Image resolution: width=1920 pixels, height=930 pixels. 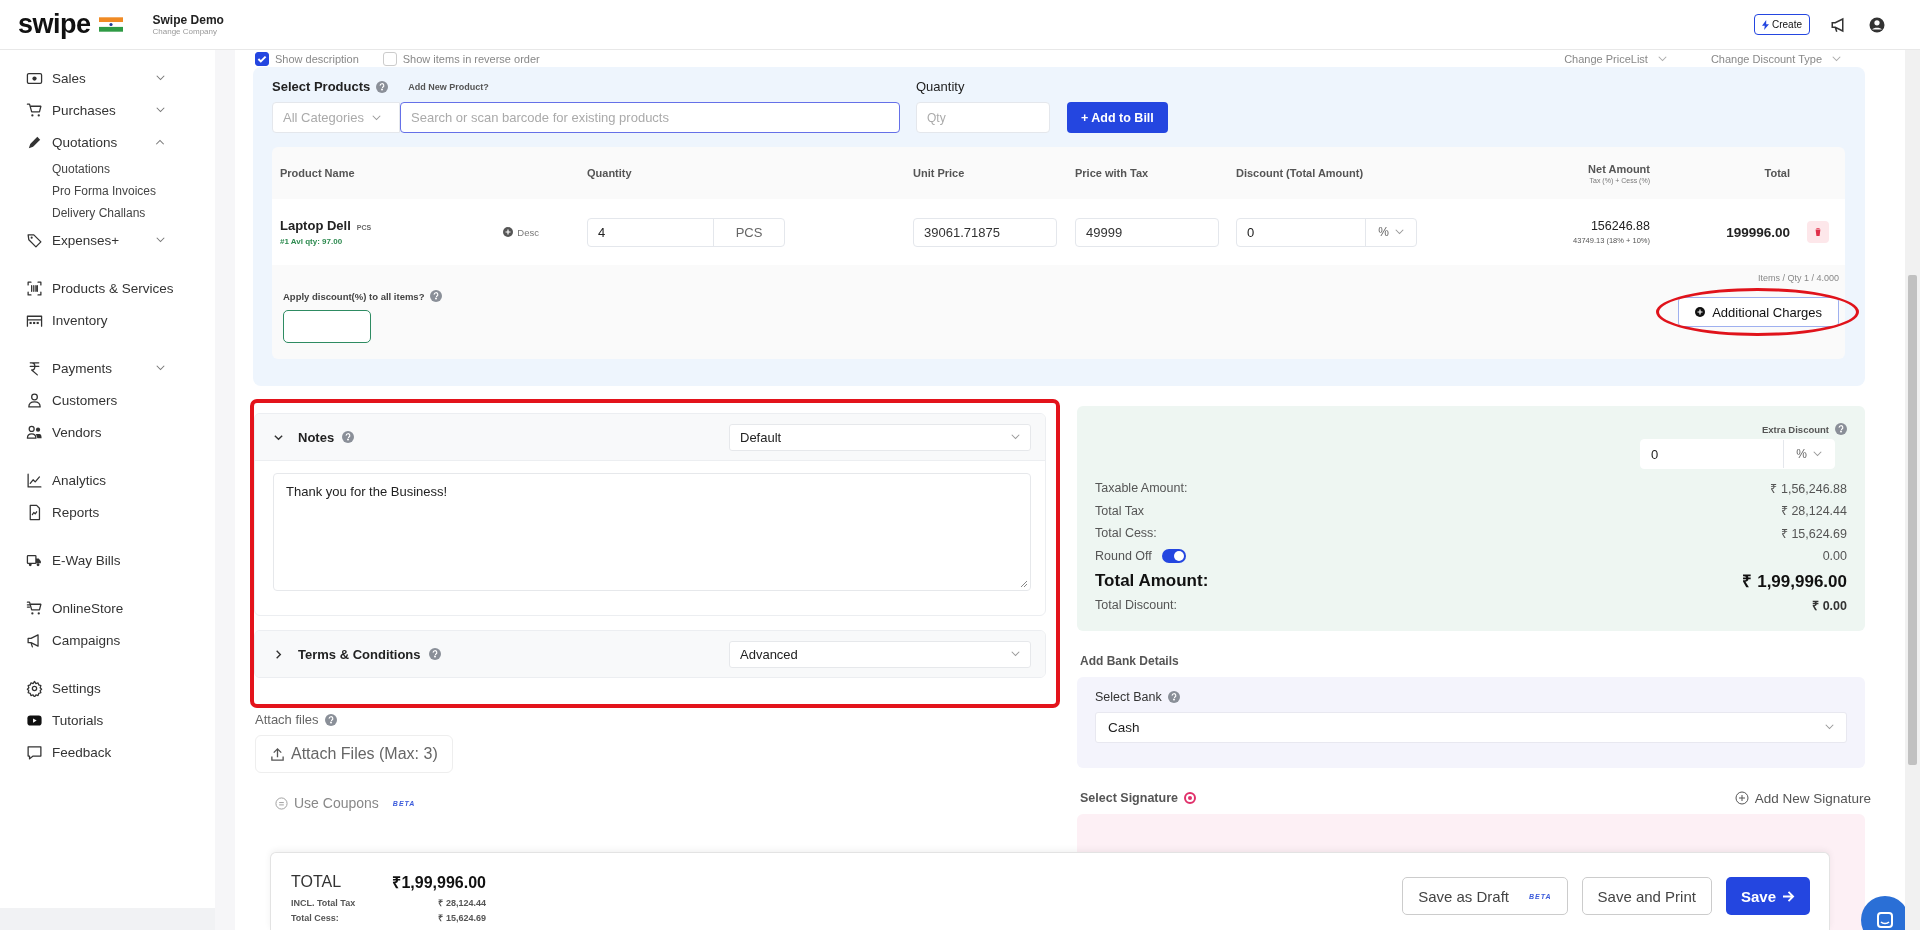 What do you see at coordinates (107, 608) in the screenshot?
I see `sidebar-item: OnlineStore` at bounding box center [107, 608].